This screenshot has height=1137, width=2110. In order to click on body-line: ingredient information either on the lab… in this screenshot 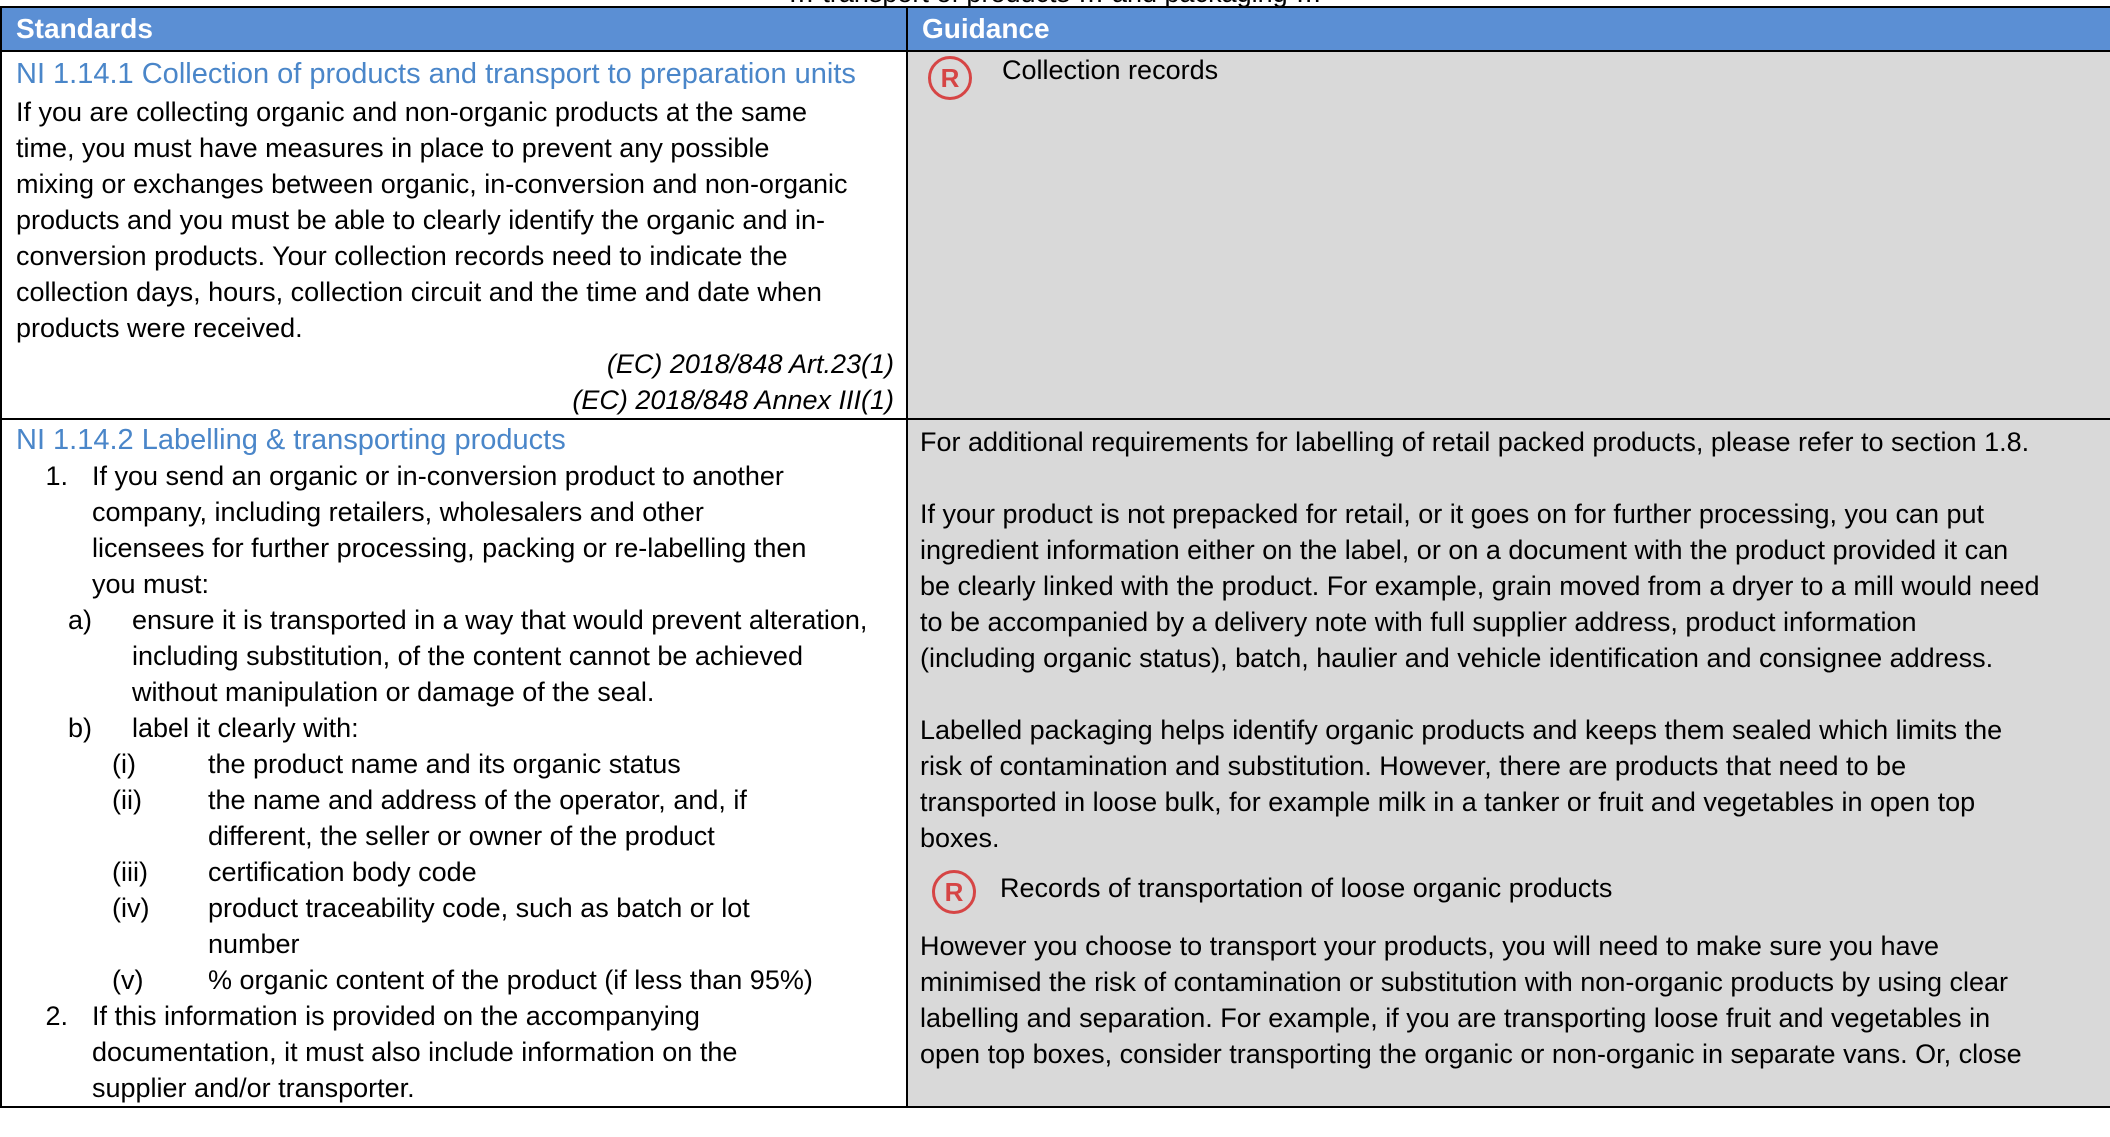, I will do `click(1464, 550)`.